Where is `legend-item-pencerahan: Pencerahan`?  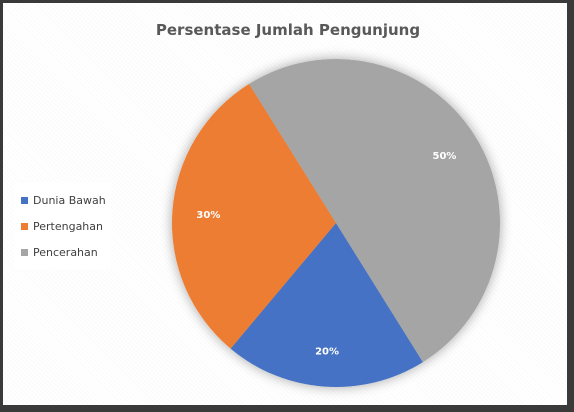
legend-item-pencerahan: Pencerahan is located at coordinates (63, 252).